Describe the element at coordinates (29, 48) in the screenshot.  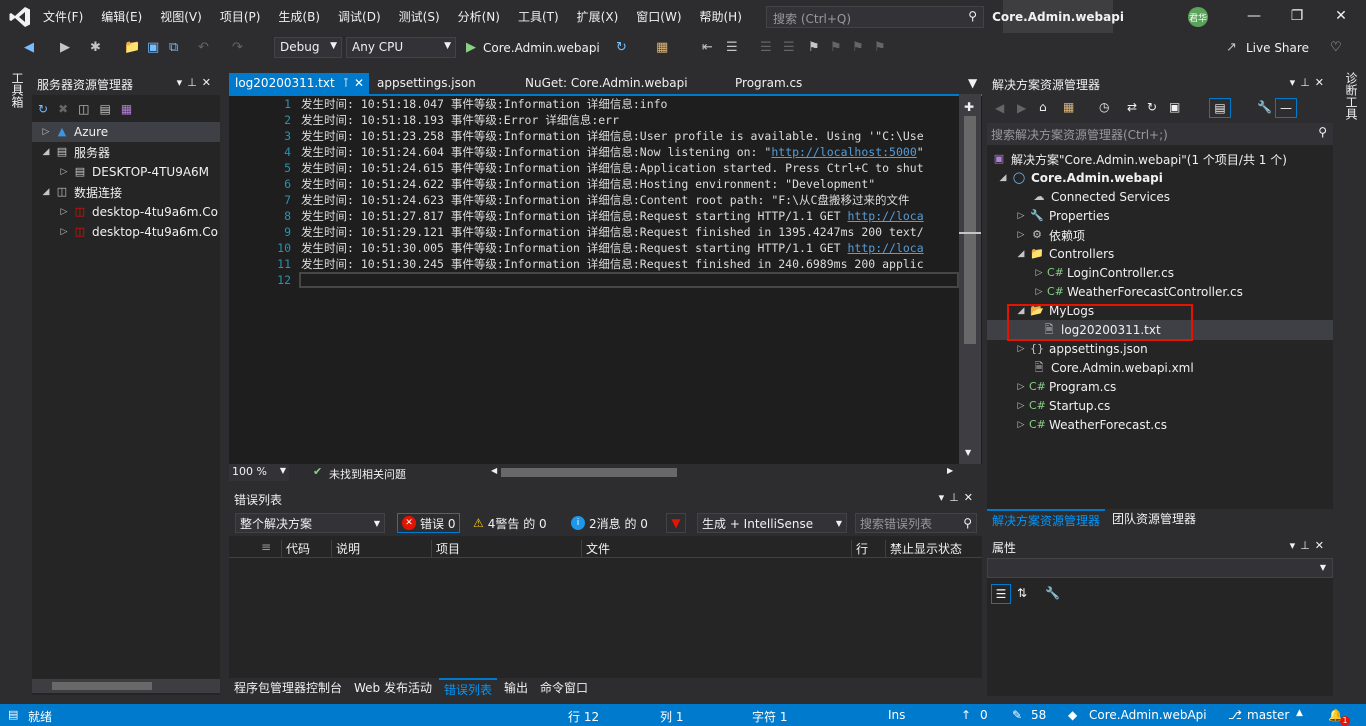
I see `back-icon: ◀` at that location.